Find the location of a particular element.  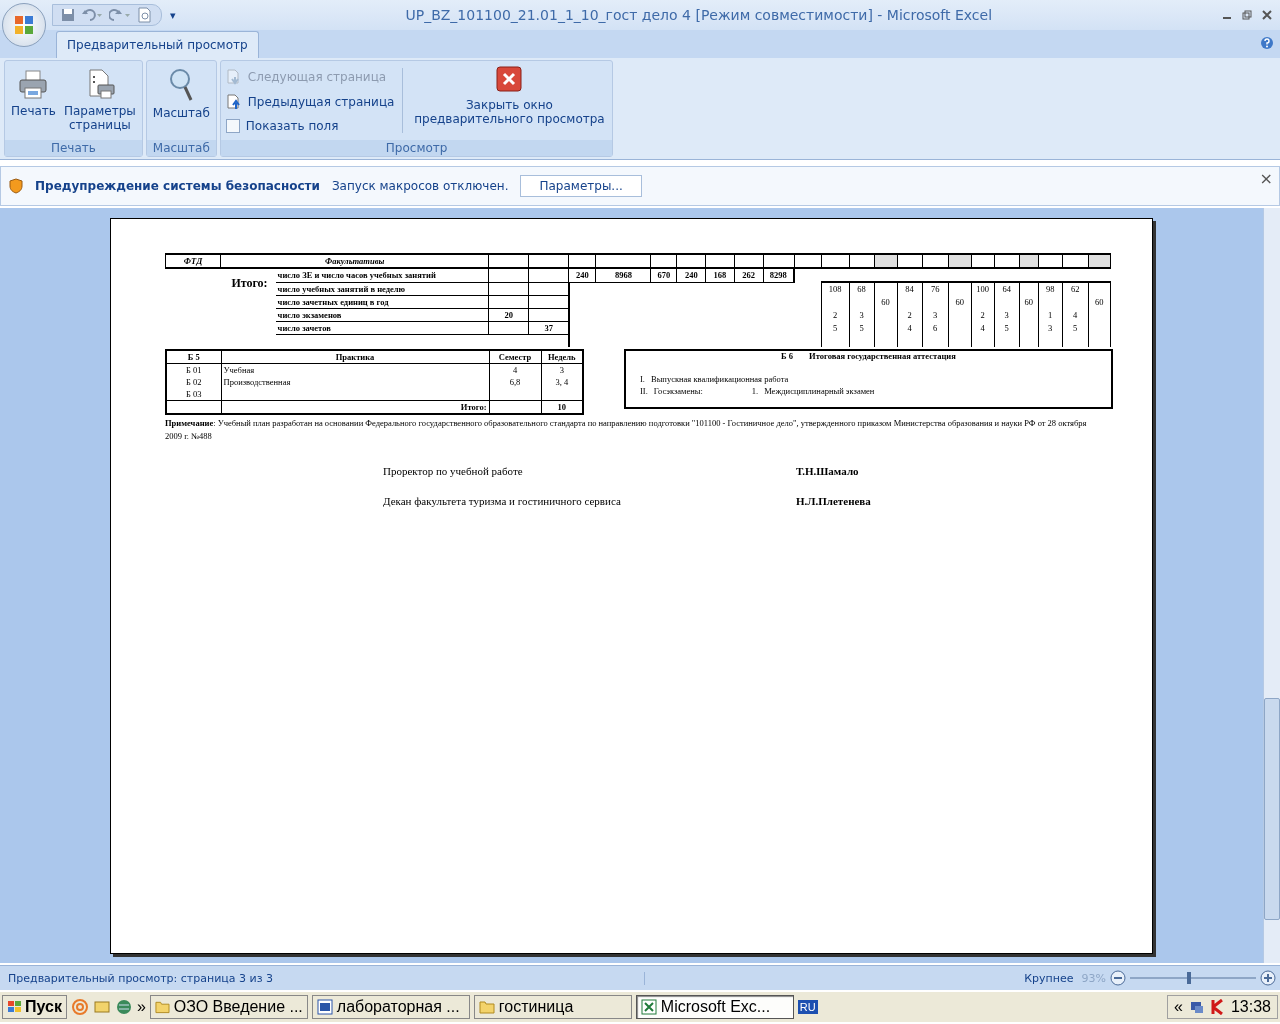

table-cell: 6,8 is located at coordinates (515, 381).